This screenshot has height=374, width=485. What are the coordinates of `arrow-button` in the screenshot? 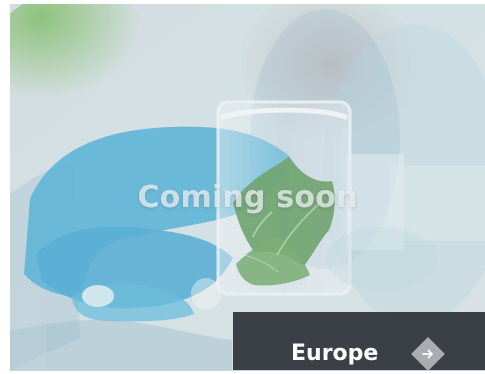 It's located at (428, 353).